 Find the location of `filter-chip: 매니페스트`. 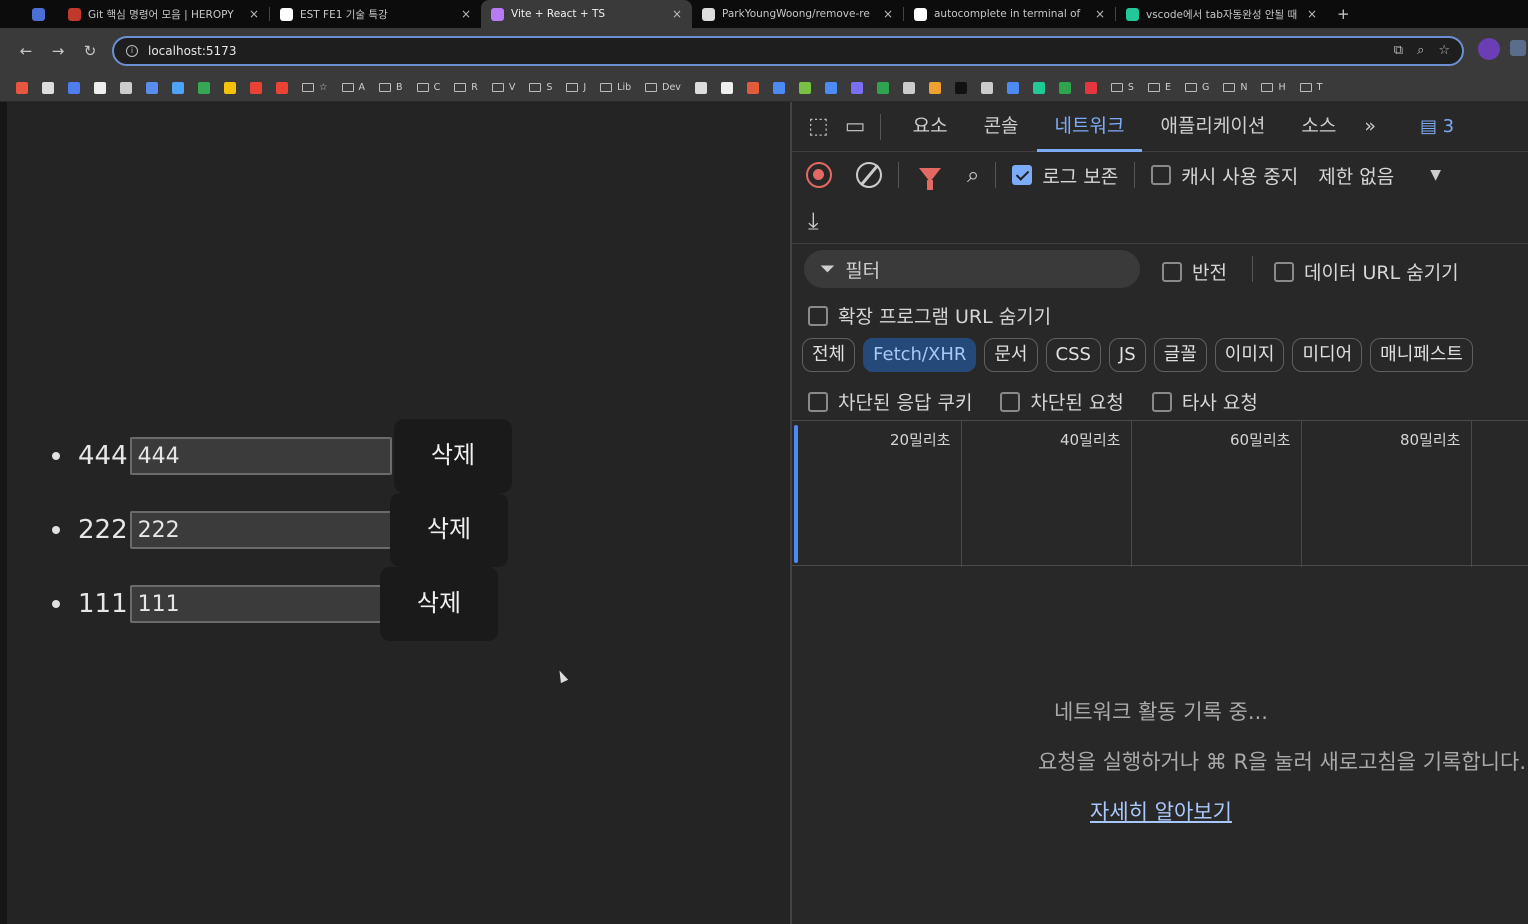

filter-chip: 매니페스트 is located at coordinates (1421, 355).